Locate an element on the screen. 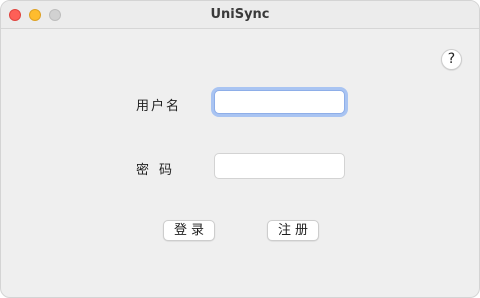 The height and width of the screenshot is (298, 480). window-title: UniSync is located at coordinates (240, 14).